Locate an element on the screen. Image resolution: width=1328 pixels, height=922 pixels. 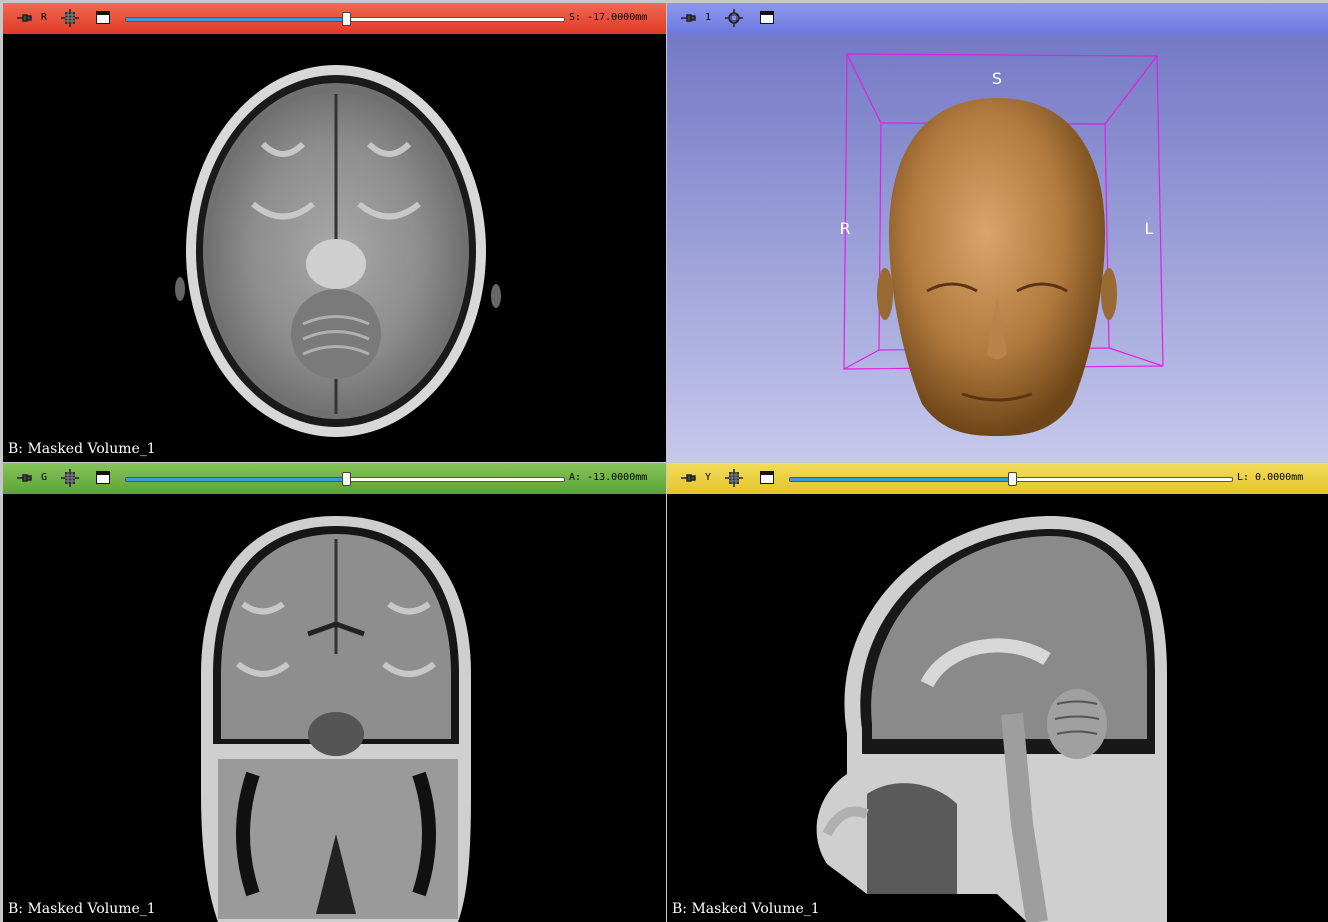
yellow-volume-label: B: Masked Volume_1 is located at coordinates (746, 909).